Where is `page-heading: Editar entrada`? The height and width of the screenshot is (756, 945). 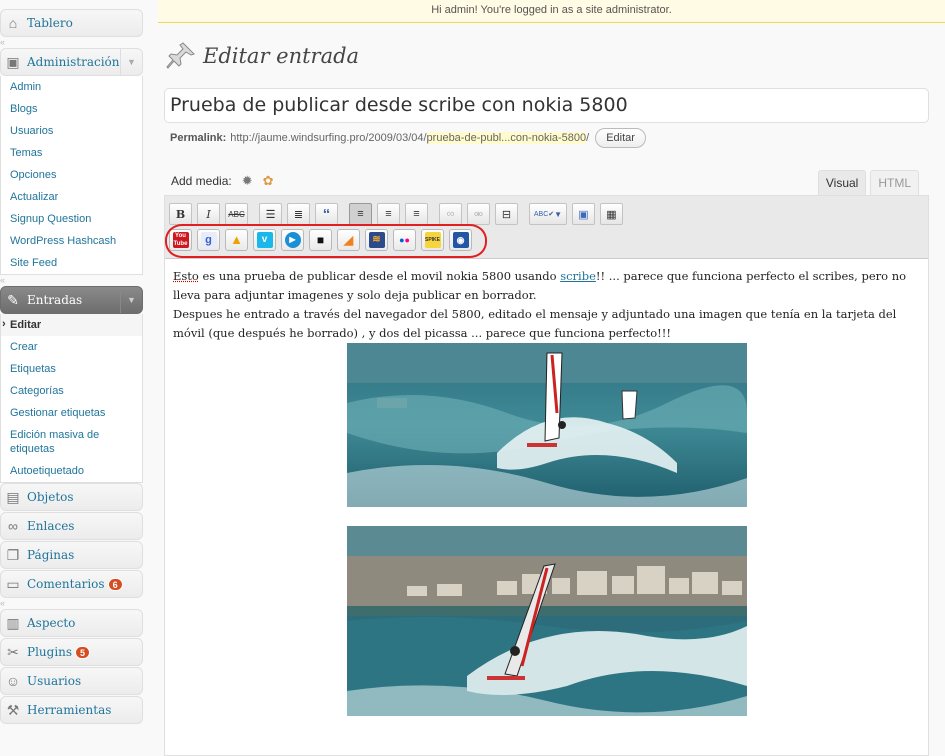 page-heading: Editar entrada is located at coordinates (262, 56).